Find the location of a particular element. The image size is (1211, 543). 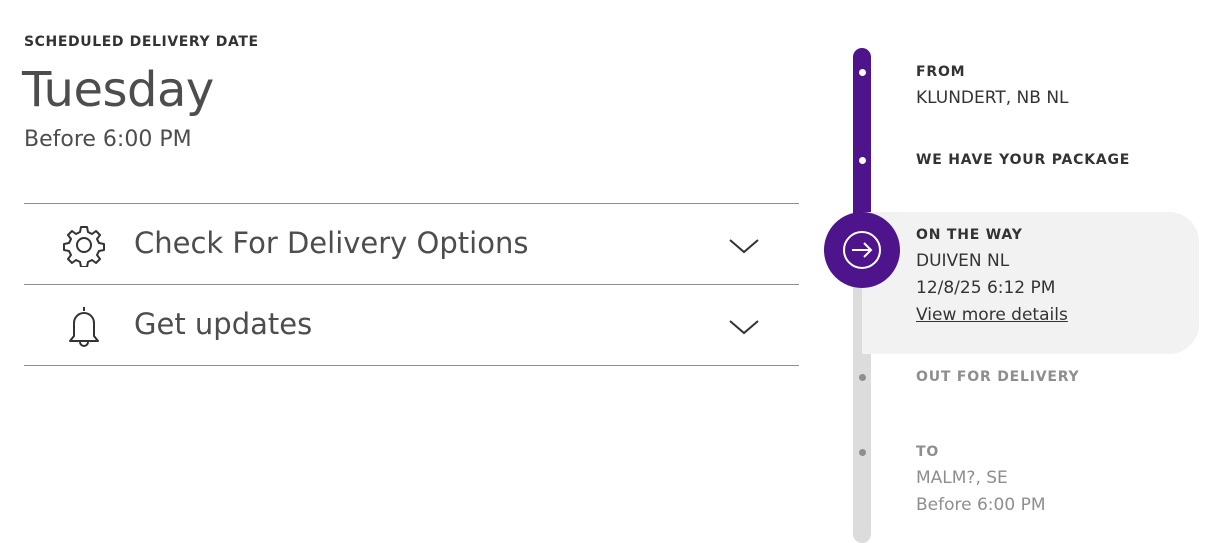

gear-icon is located at coordinates (84, 245).